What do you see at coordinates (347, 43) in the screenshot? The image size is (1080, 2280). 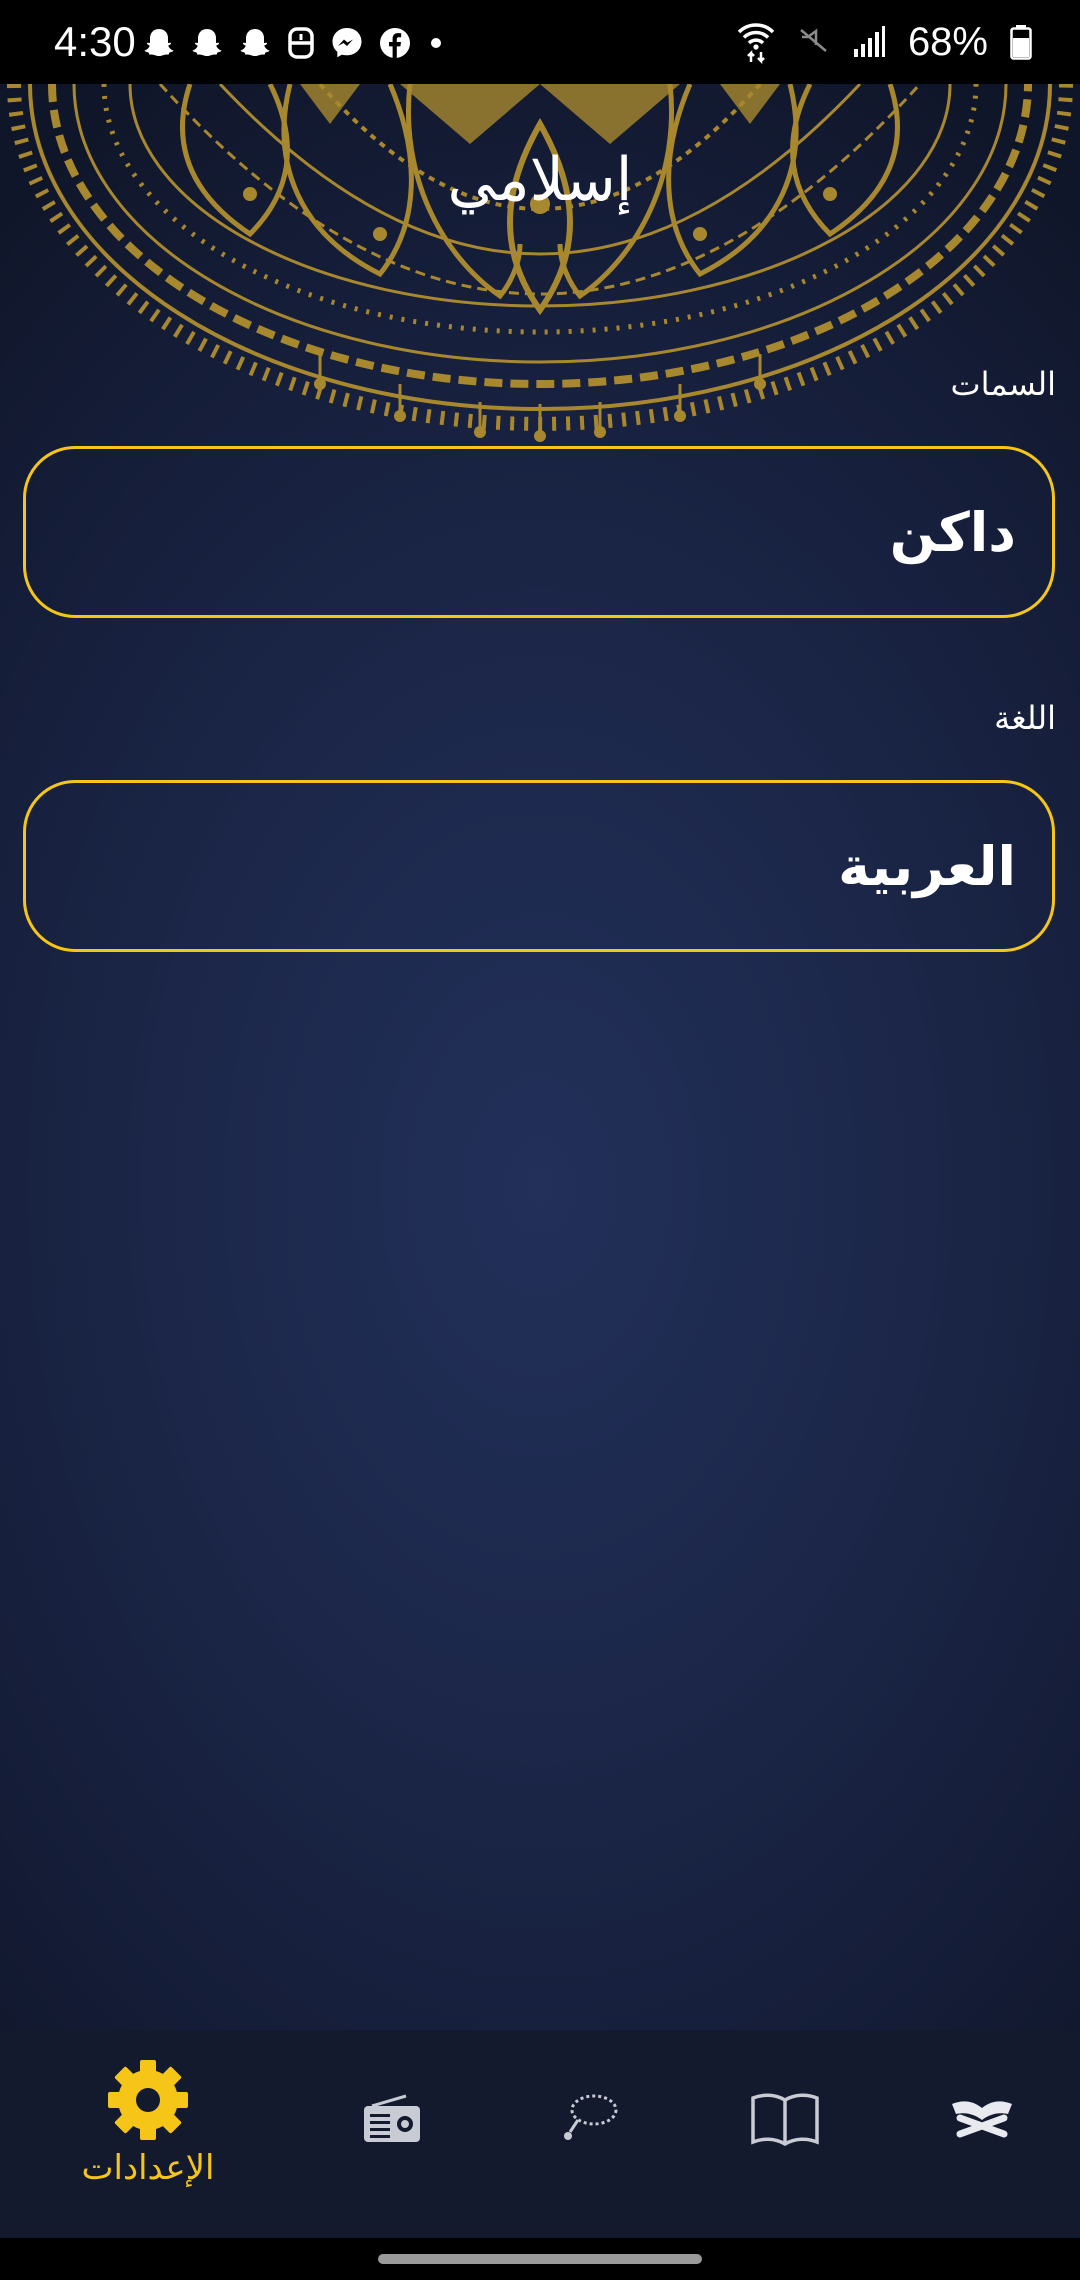 I see `messenger-icon` at bounding box center [347, 43].